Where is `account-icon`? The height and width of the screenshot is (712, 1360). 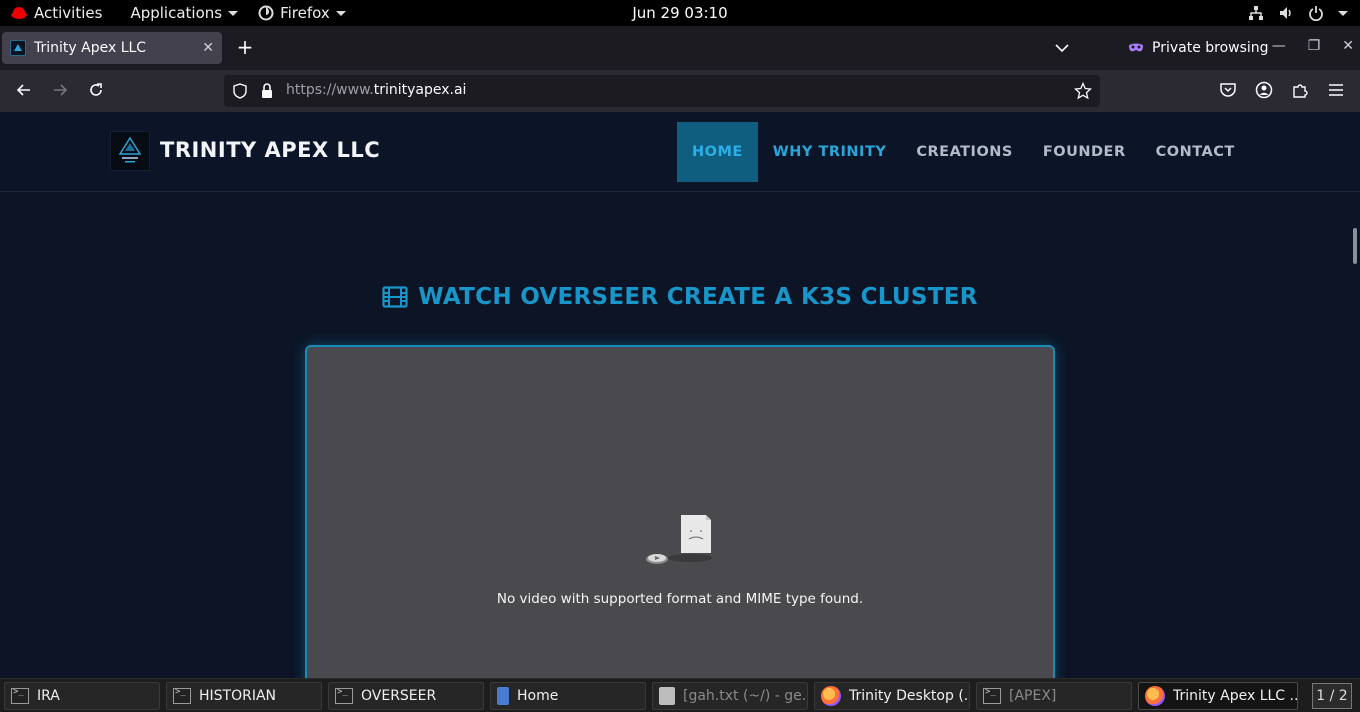 account-icon is located at coordinates (1264, 90).